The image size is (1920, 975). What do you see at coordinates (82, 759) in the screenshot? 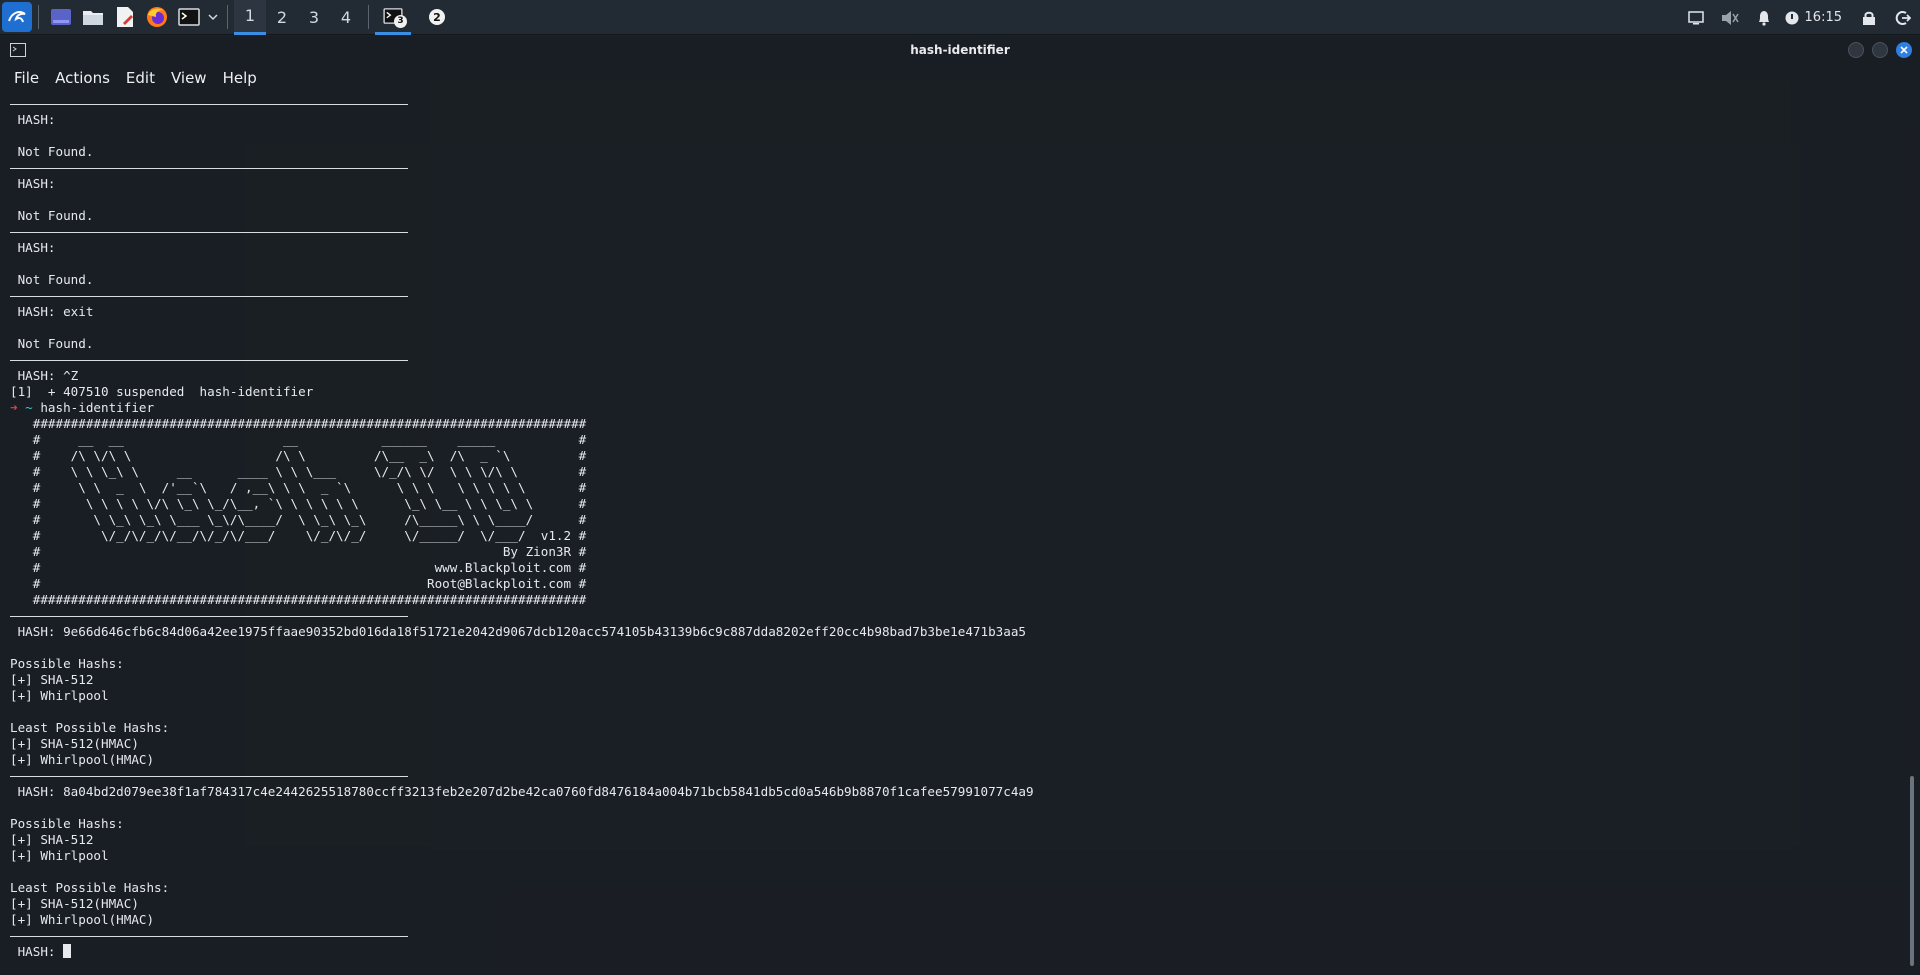
I see `terminal-line: [+] Whirlpool(HMAC)` at bounding box center [82, 759].